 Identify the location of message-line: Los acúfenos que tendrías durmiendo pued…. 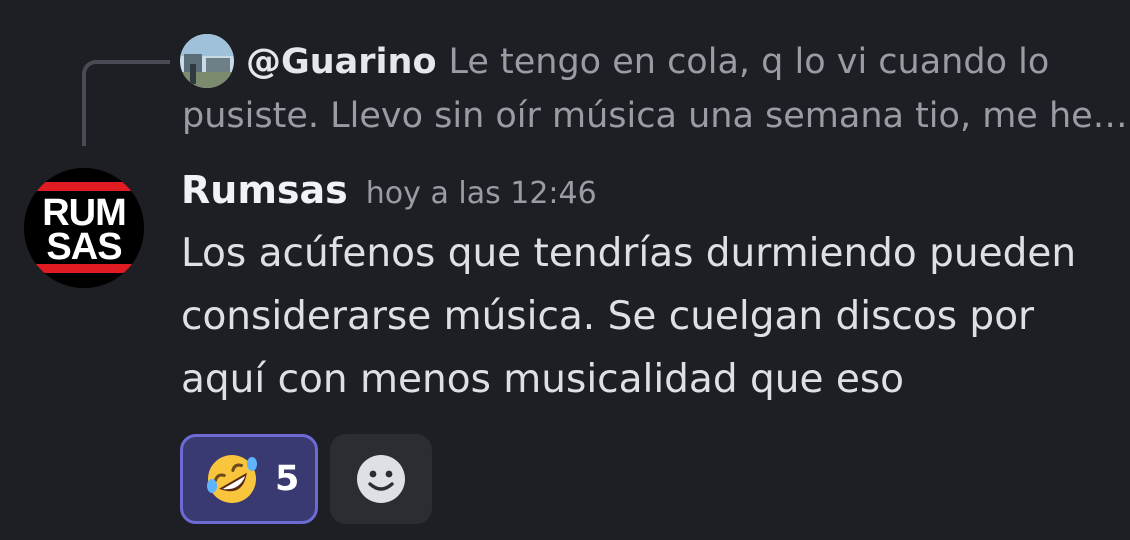
(629, 253).